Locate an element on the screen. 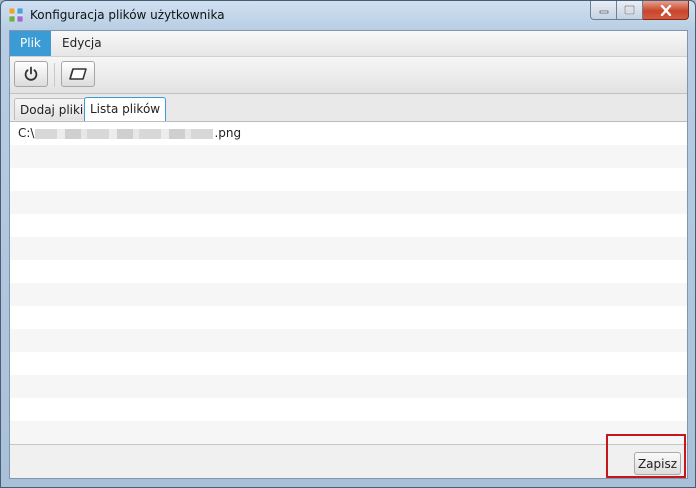 Image resolution: width=696 pixels, height=488 pixels. file-path-prefix: C:\ is located at coordinates (26, 133).